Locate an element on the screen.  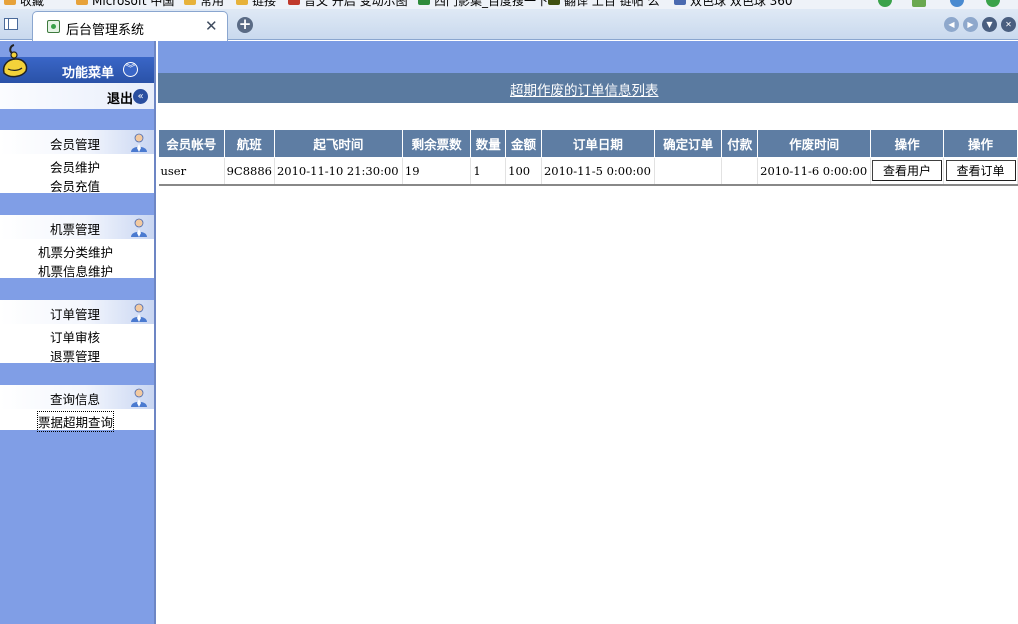
menu-group-header: 会员管理 is located at coordinates (77, 142).